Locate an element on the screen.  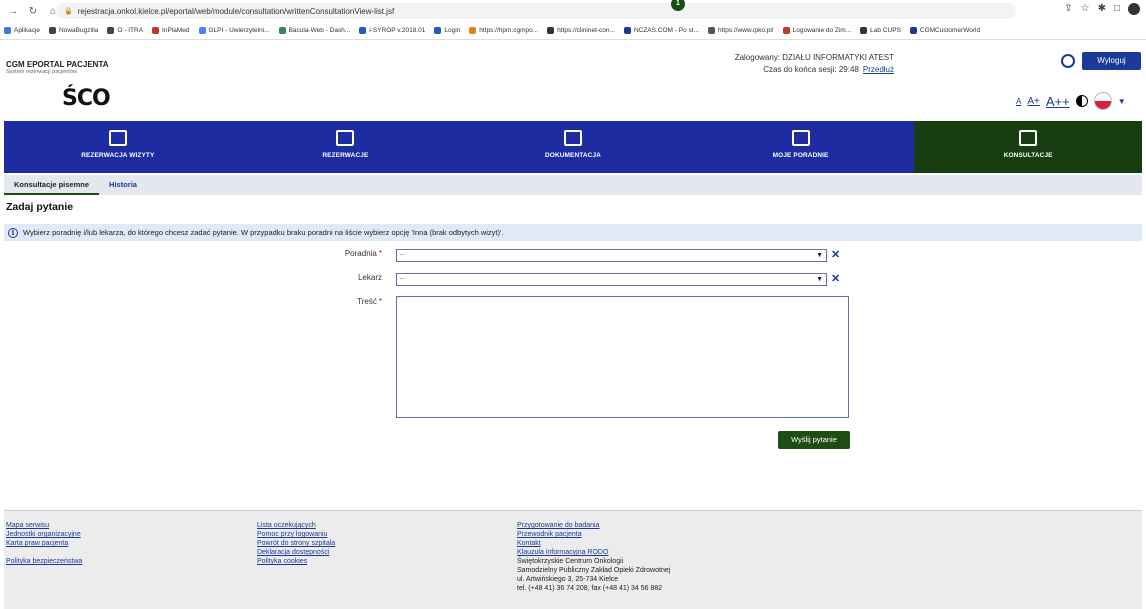
clinic-label: Poradnia * is located at coordinates (322, 253).